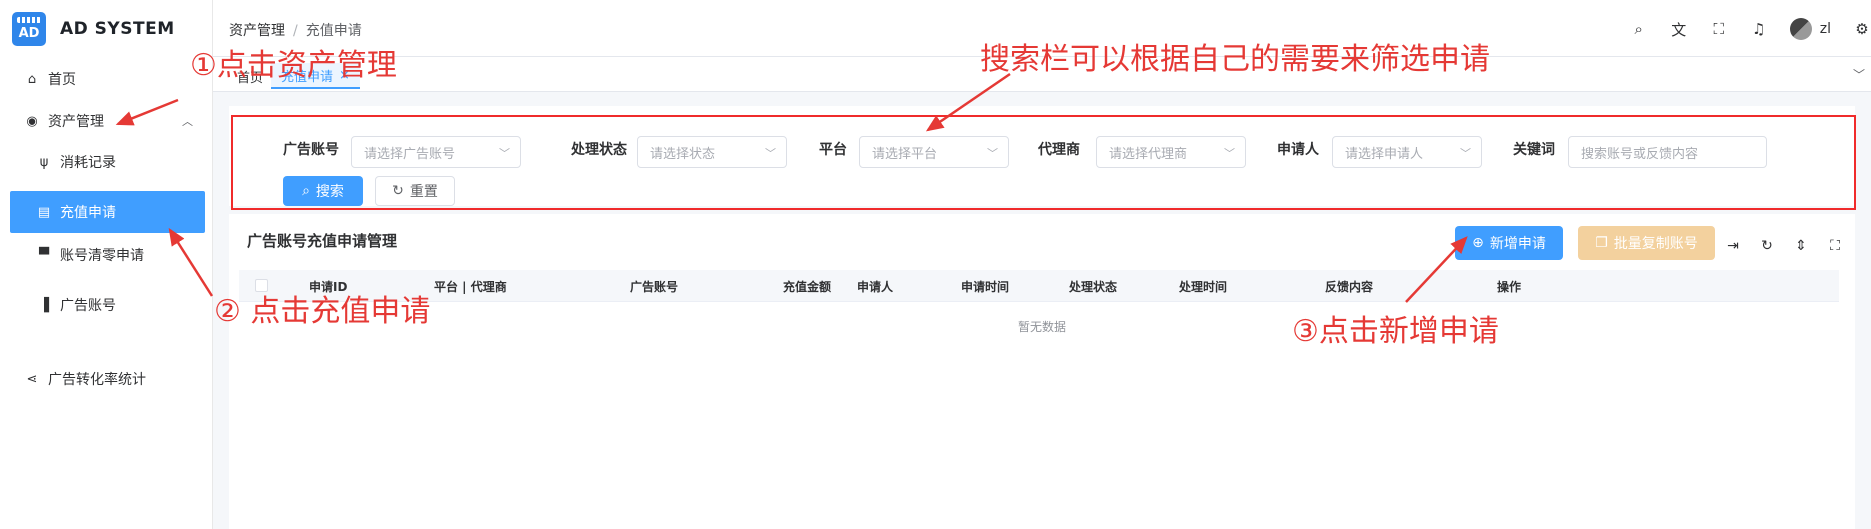  Describe the element at coordinates (76, 122) in the screenshot. I see `sidebar-item-label: 资产管理` at that location.